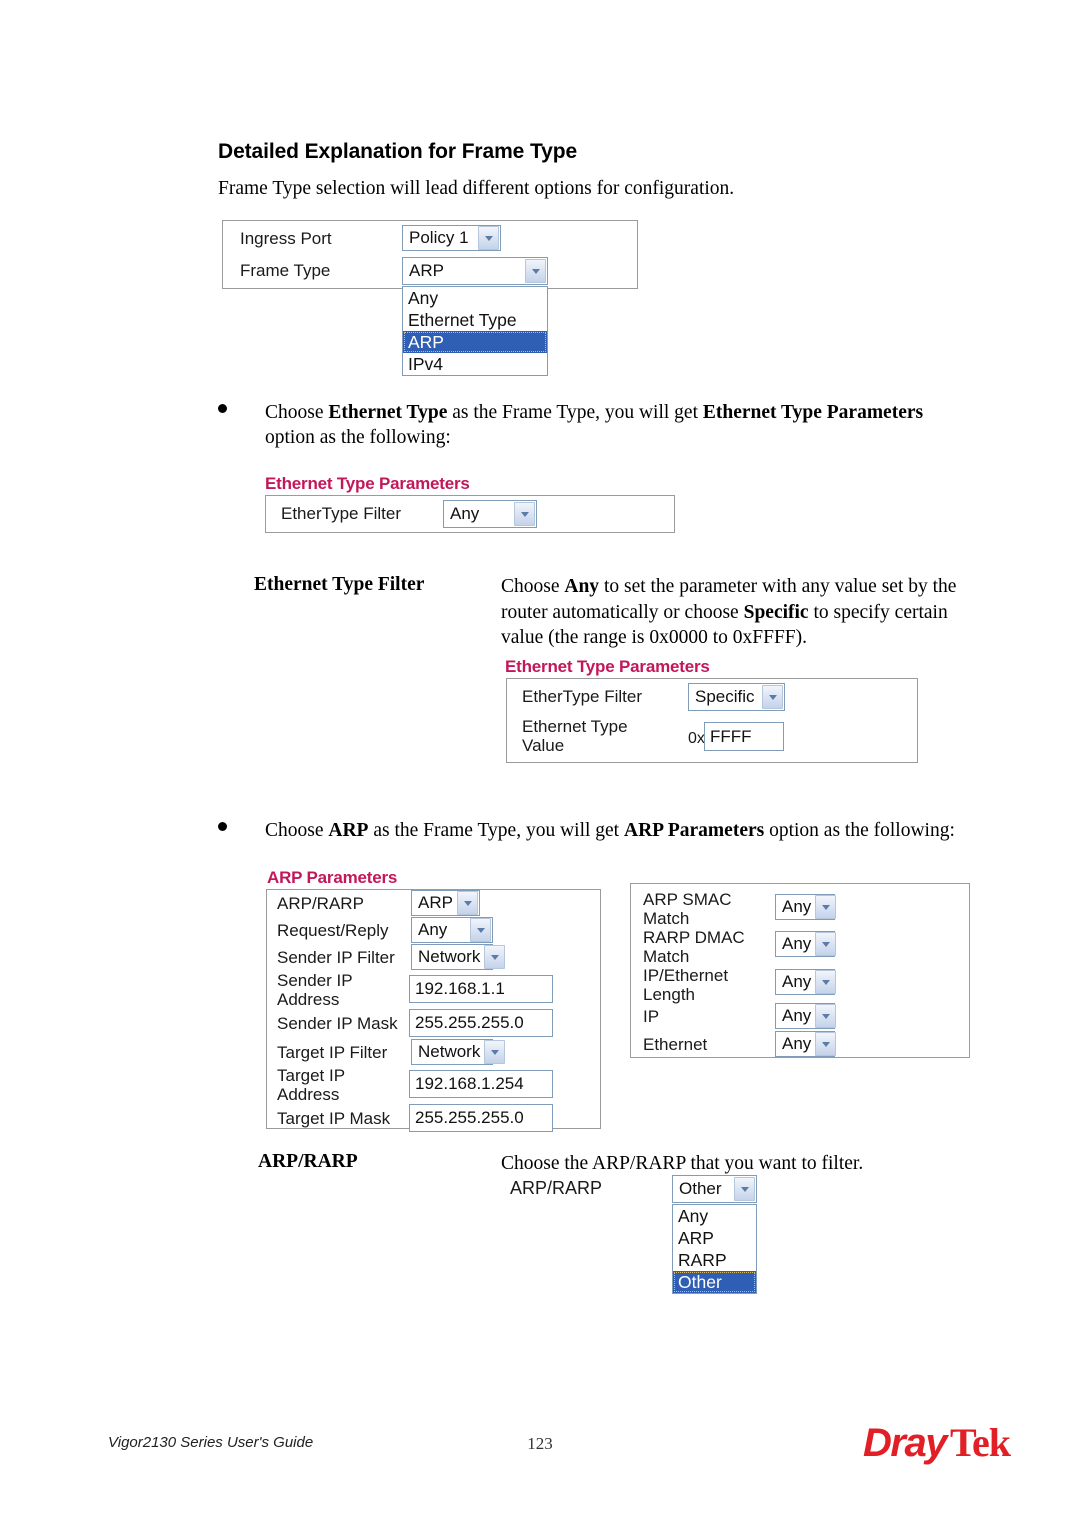 This screenshot has width=1080, height=1528. What do you see at coordinates (575, 736) in the screenshot?
I see `ethernet-type-value-label: Ethernet Type Value` at bounding box center [575, 736].